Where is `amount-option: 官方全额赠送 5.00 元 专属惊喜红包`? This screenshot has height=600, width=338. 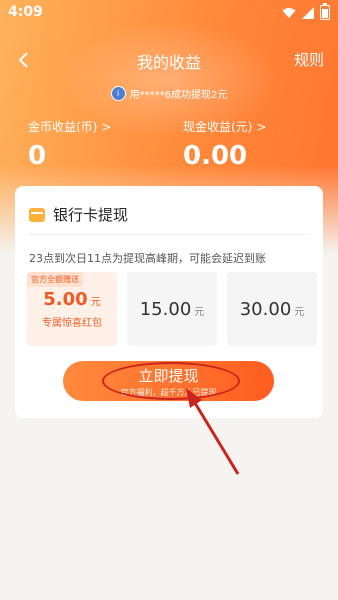 amount-option: 官方全额赠送 5.00 元 专属惊喜红包 is located at coordinates (72, 309).